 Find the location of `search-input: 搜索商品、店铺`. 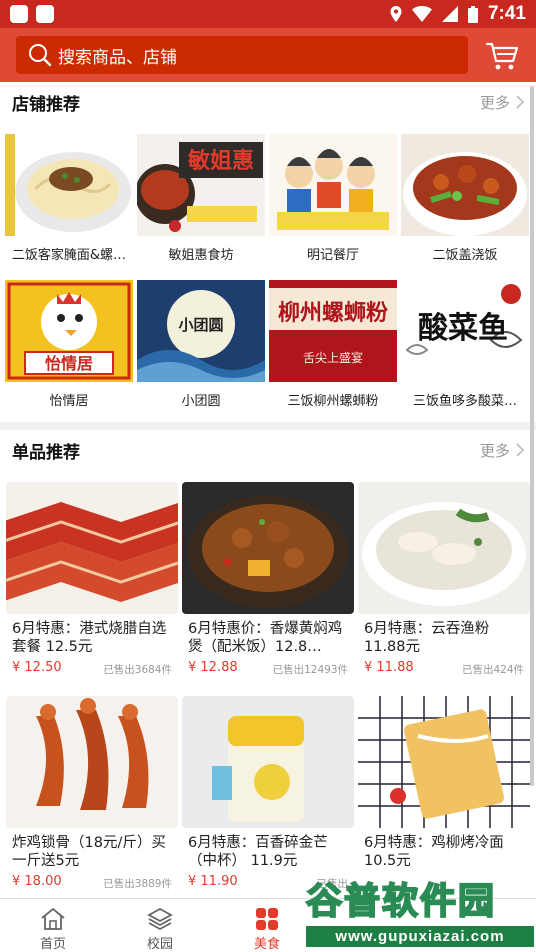

search-input: 搜索商品、店铺 is located at coordinates (242, 55).